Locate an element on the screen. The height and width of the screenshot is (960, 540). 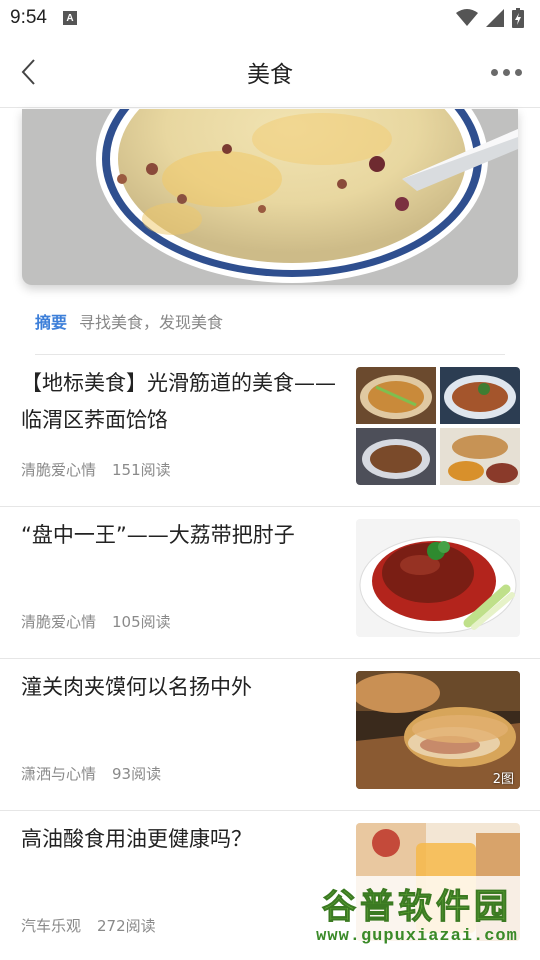
page-title: 美食 is located at coordinates (270, 74).